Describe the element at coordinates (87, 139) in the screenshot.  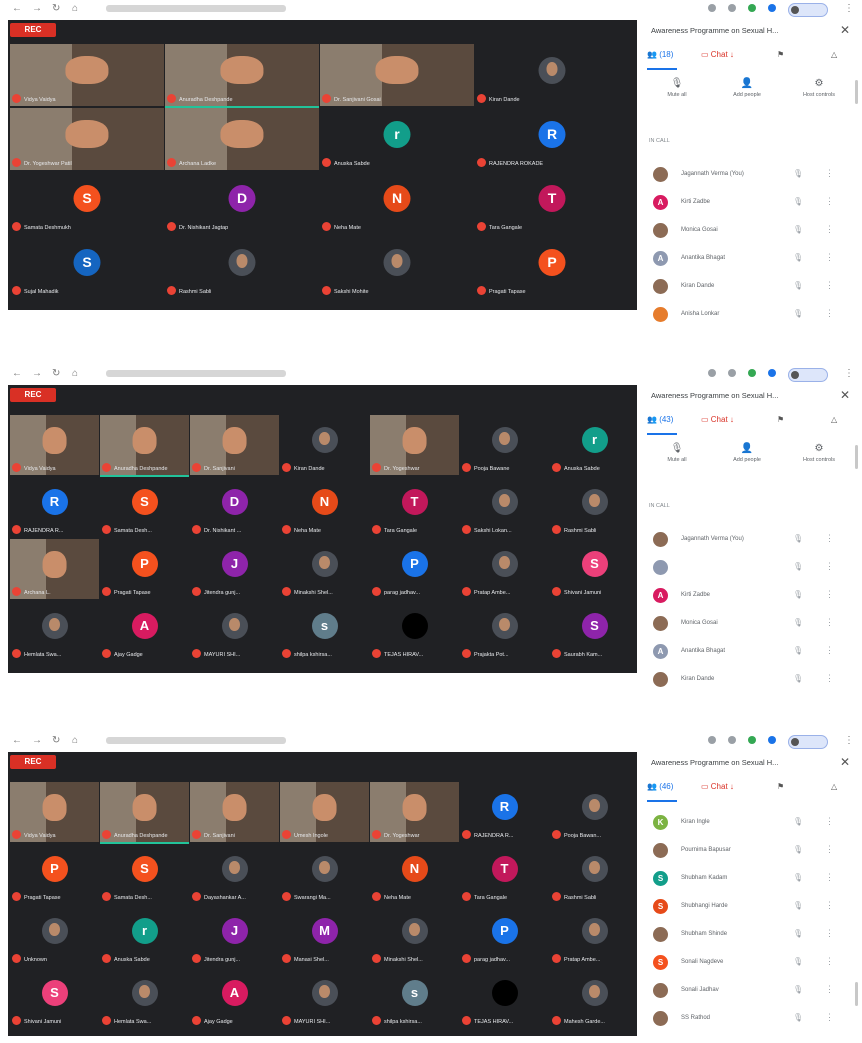
I see `participant-tile: Dr. Yogeshwar Patil` at that location.